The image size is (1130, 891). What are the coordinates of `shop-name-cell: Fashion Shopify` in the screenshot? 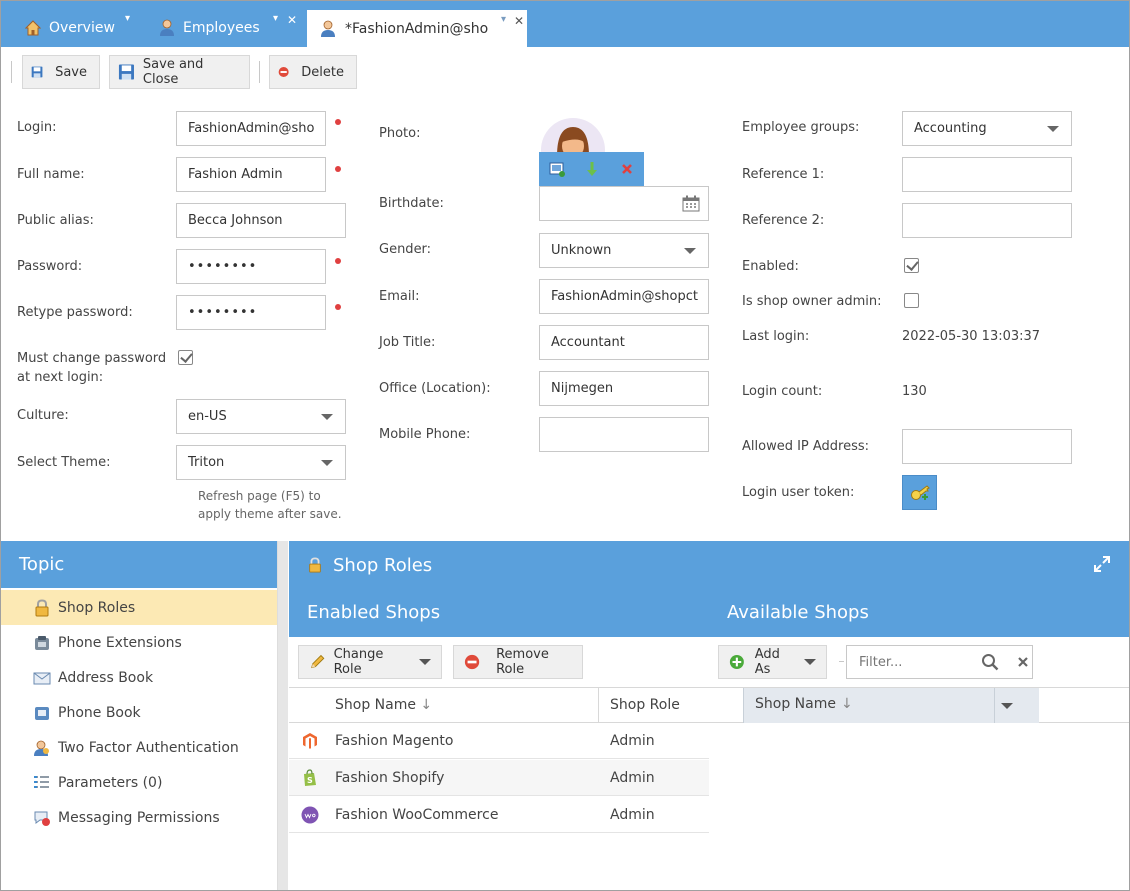 It's located at (390, 777).